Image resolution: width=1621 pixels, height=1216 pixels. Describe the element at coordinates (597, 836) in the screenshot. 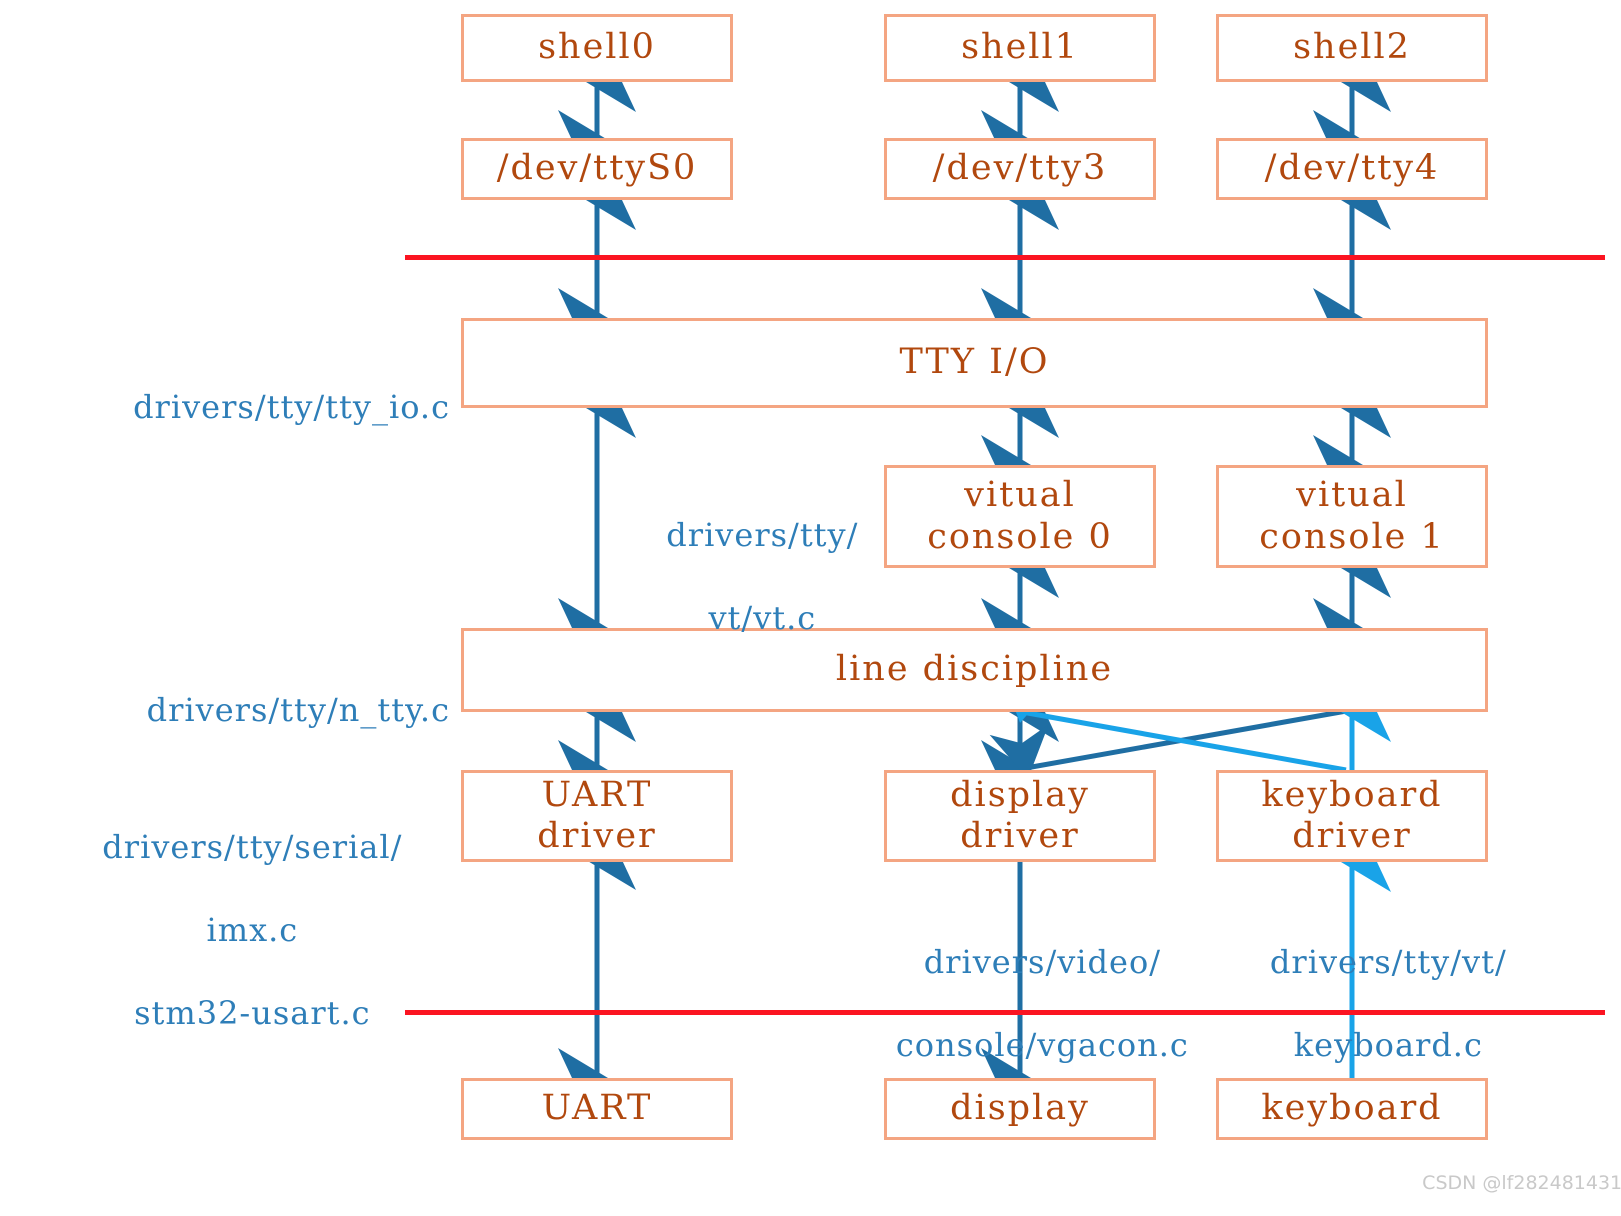

I see `box-uart-driver-line2: driver` at that location.